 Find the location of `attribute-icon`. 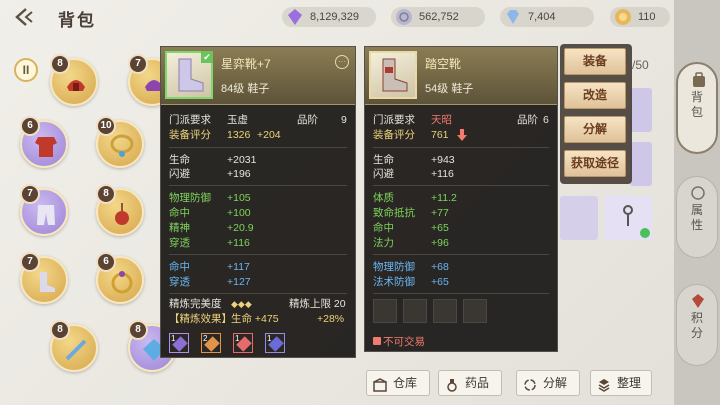

attribute-icon is located at coordinates (698, 193).